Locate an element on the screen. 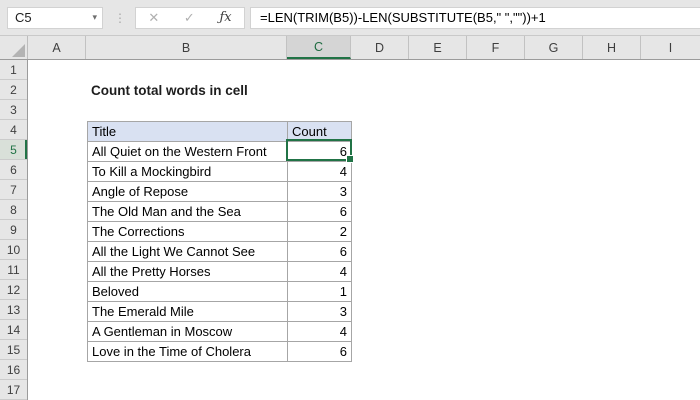  select-all-triangle-icon is located at coordinates (18, 50).